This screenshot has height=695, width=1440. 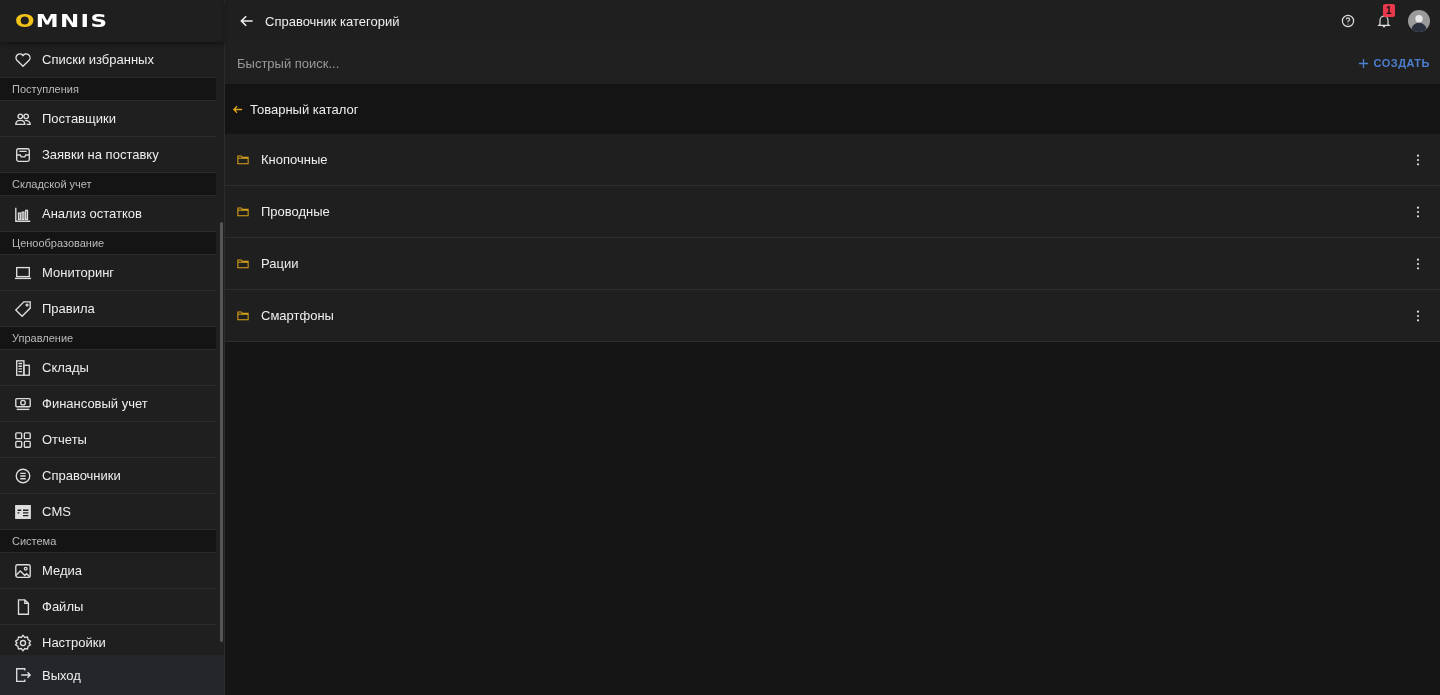 I want to click on section-heading: Ценообразование, so click(x=108, y=243).